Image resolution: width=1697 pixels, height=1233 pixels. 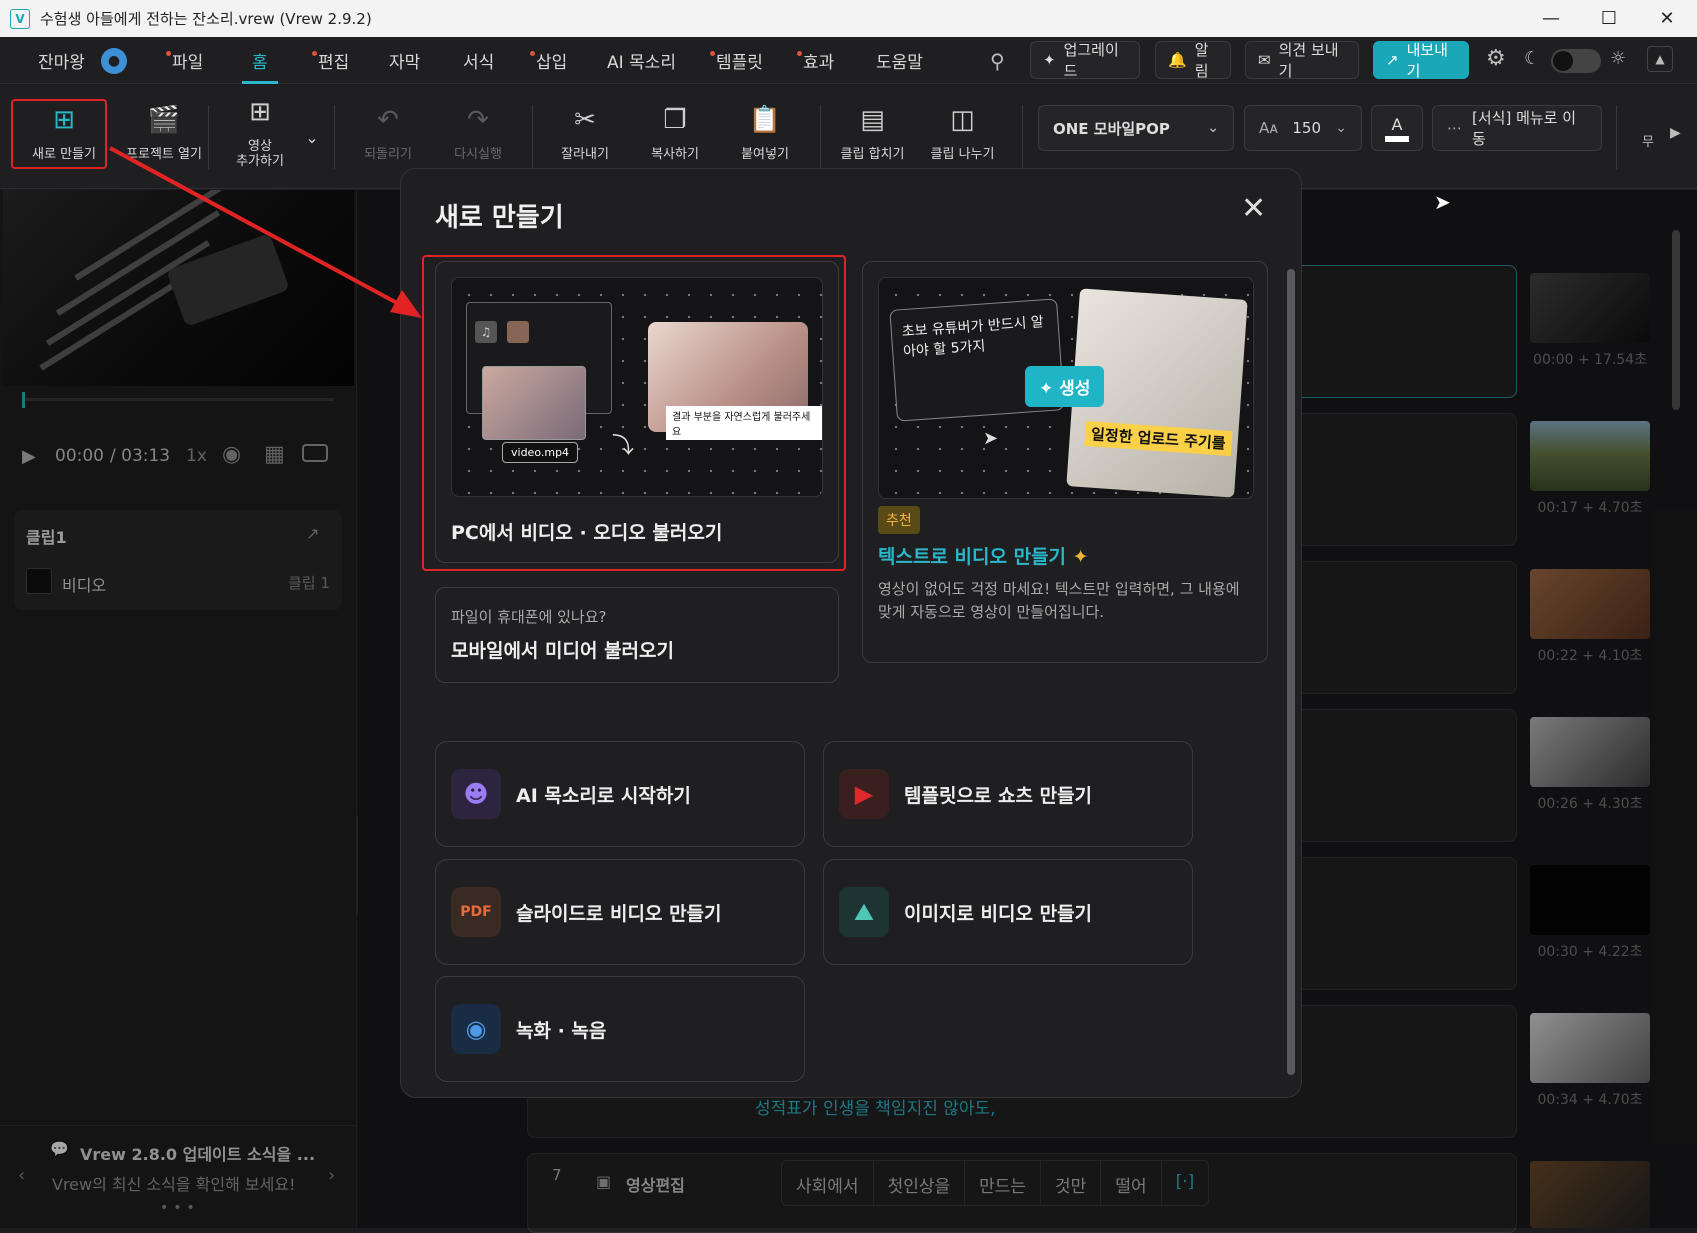 What do you see at coordinates (265, 232) in the screenshot?
I see `annotation-arrow` at bounding box center [265, 232].